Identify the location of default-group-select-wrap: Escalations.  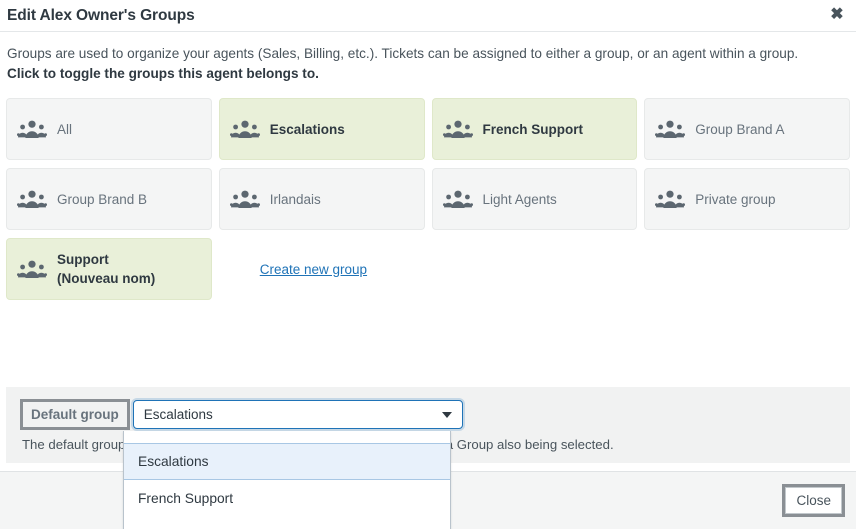
(297, 414).